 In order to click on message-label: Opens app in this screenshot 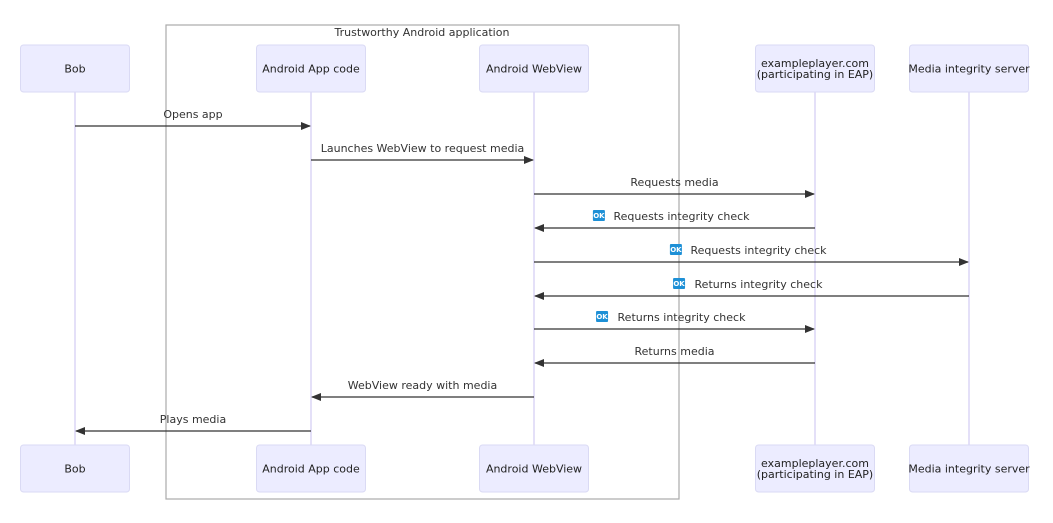, I will do `click(192, 114)`.